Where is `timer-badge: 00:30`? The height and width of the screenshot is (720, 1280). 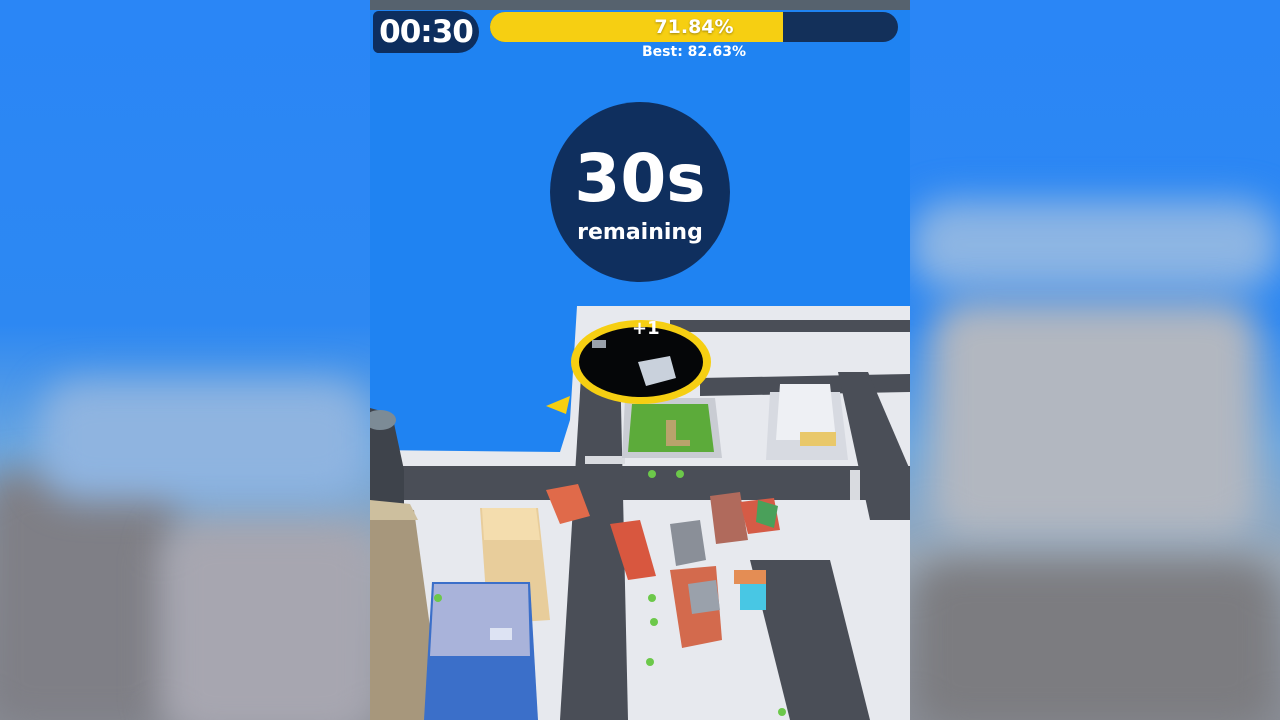 timer-badge: 00:30 is located at coordinates (426, 32).